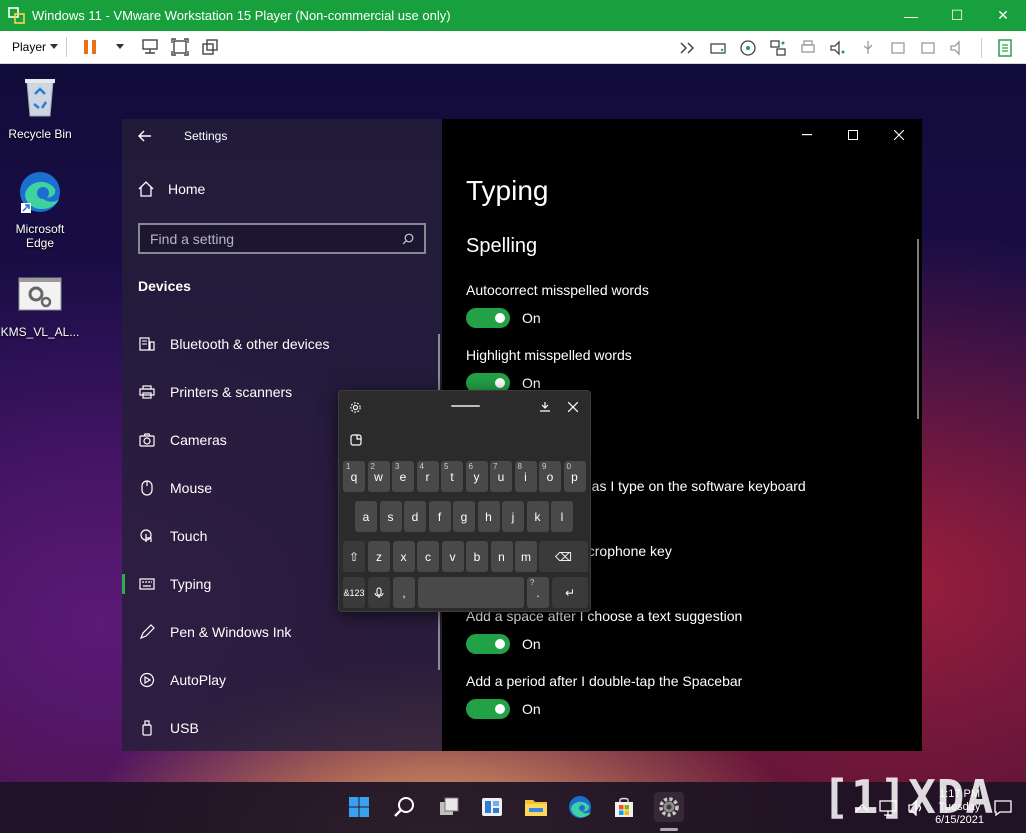 This screenshot has height=833, width=1026. Describe the element at coordinates (390, 516) in the screenshot. I see `key-s: s` at that location.